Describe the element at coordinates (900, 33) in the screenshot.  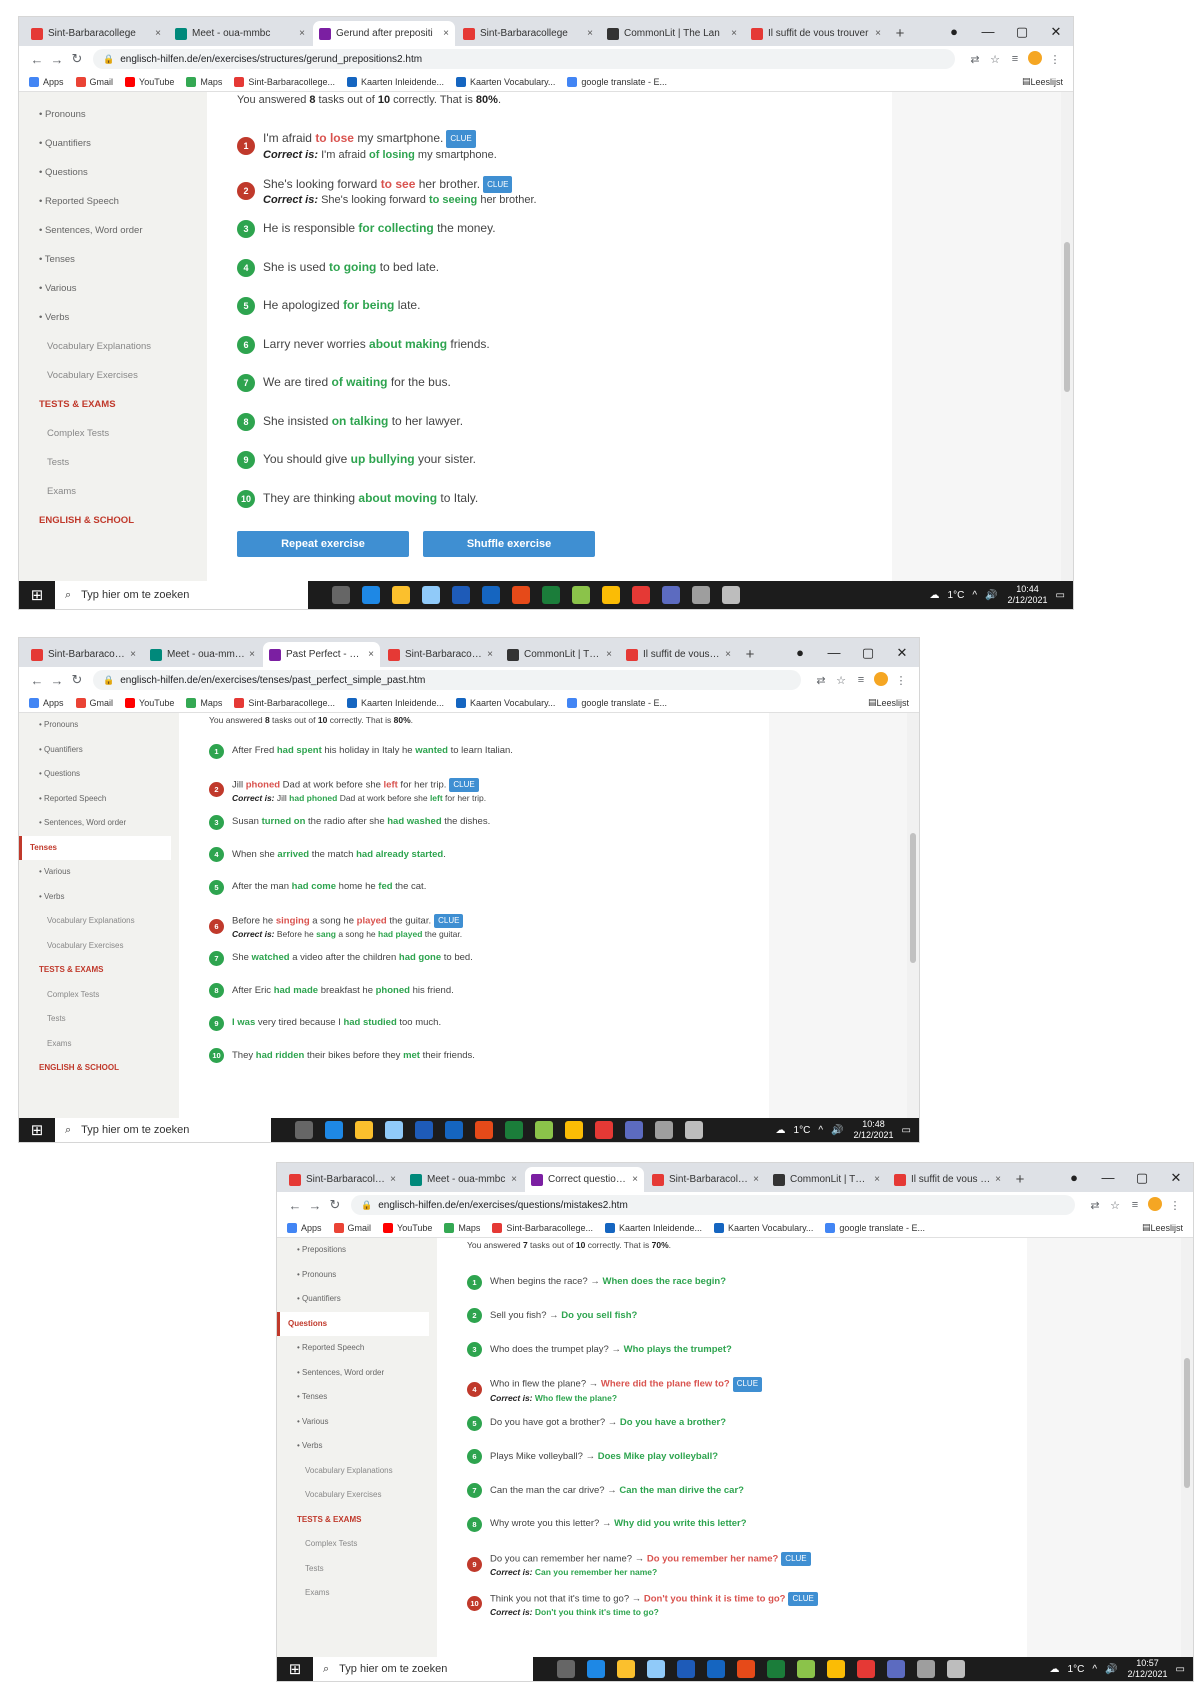
I see `new-tab-icon: +` at that location.